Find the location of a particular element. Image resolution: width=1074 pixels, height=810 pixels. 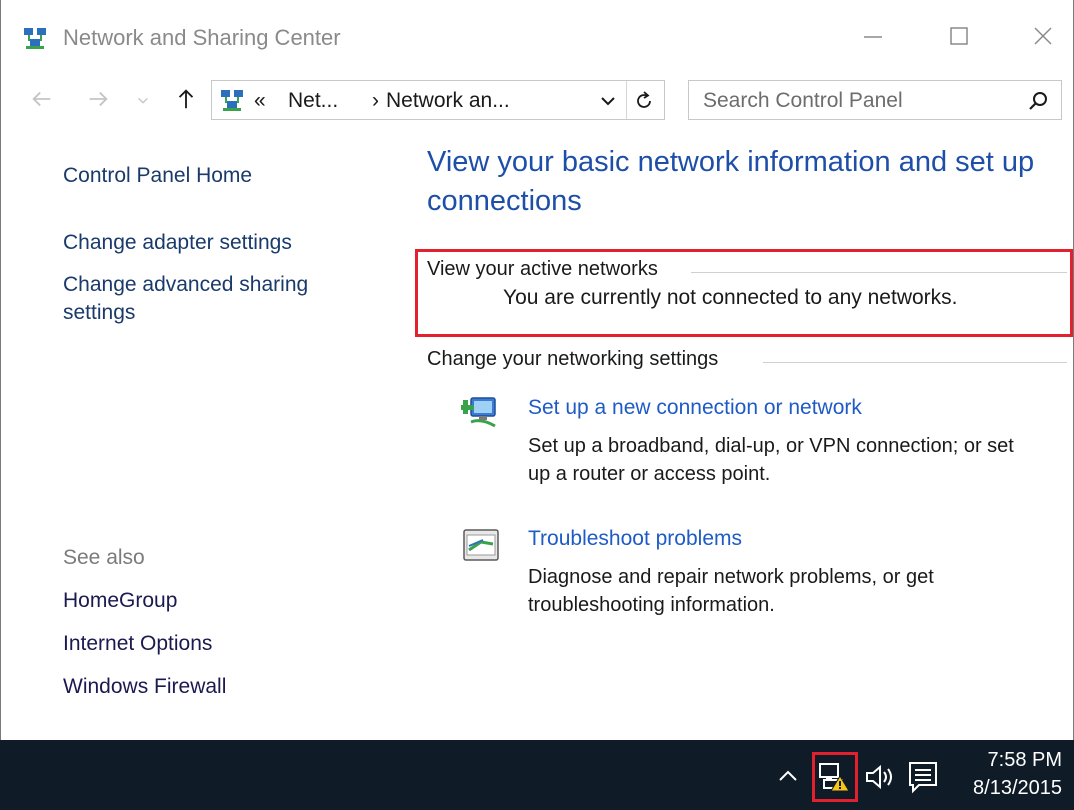

address-divider is located at coordinates (626, 100).